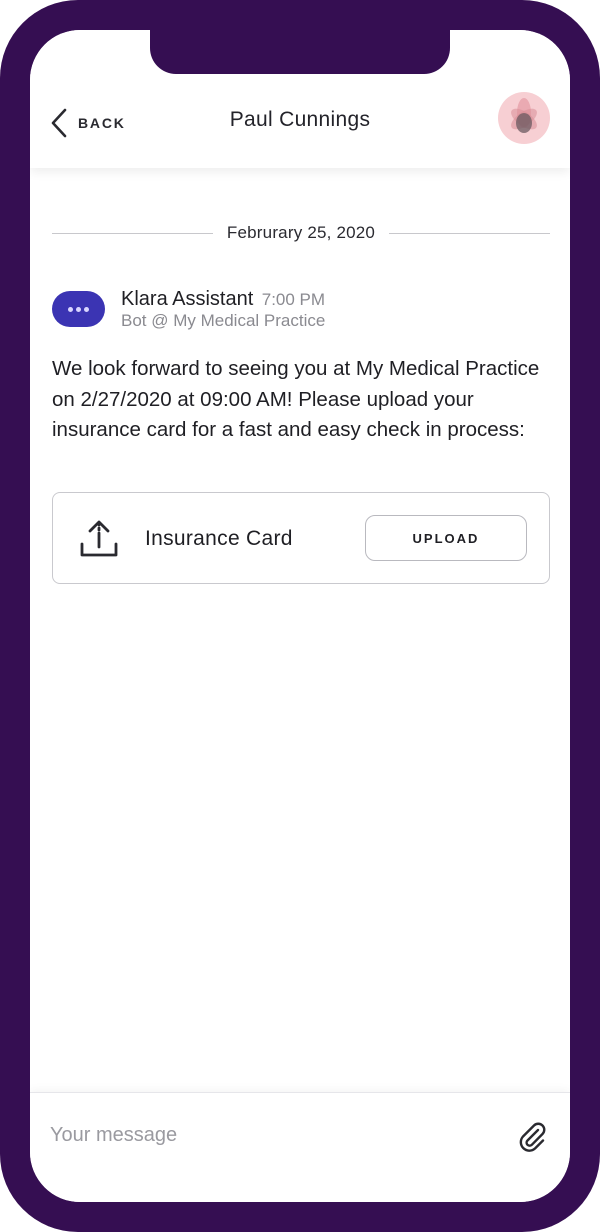 The width and height of the screenshot is (600, 1232). Describe the element at coordinates (219, 538) in the screenshot. I see `card-label: Insurance Card` at that location.